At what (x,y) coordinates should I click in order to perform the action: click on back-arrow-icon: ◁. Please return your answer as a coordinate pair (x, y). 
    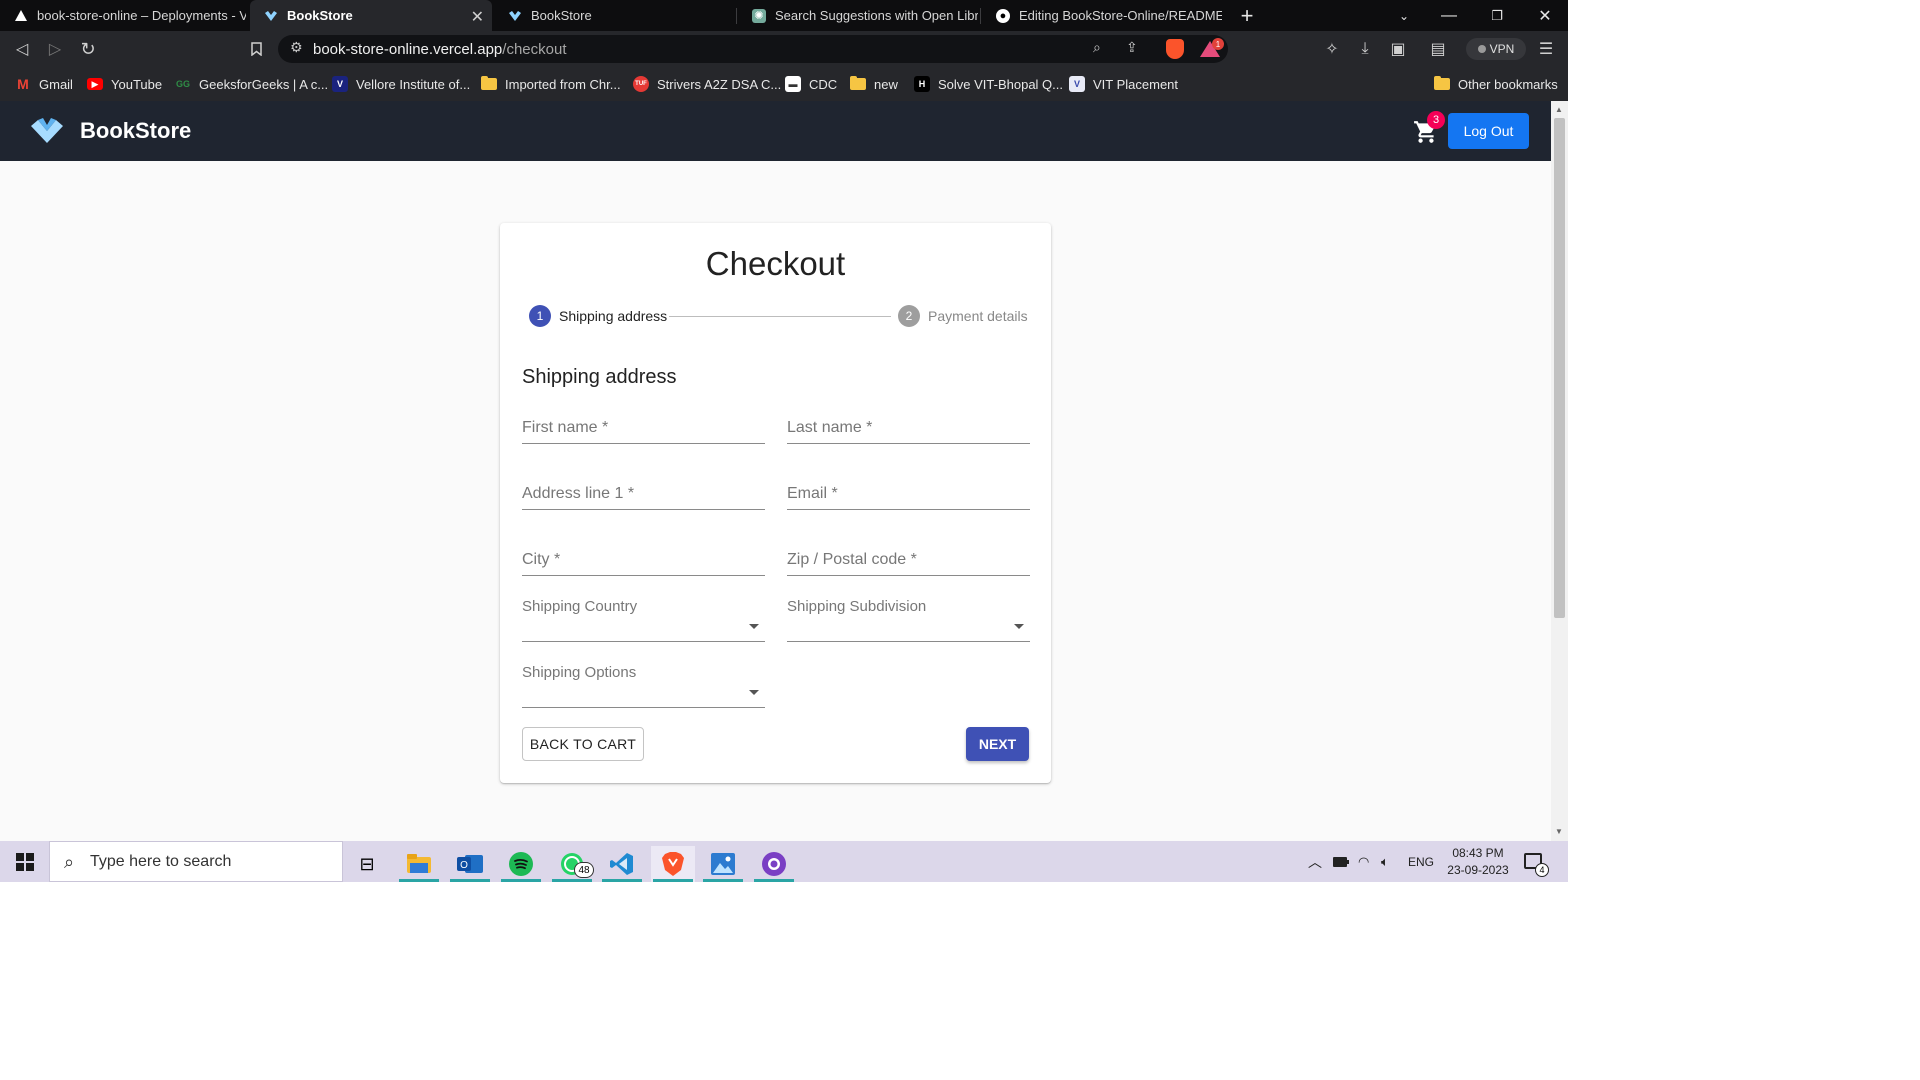
    Looking at the image, I should click on (22, 49).